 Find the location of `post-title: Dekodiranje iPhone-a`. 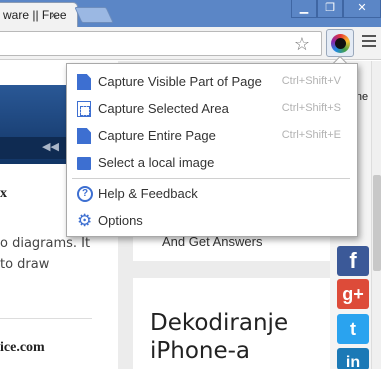

post-title: Dekodiranje iPhone-a is located at coordinates (235, 337).